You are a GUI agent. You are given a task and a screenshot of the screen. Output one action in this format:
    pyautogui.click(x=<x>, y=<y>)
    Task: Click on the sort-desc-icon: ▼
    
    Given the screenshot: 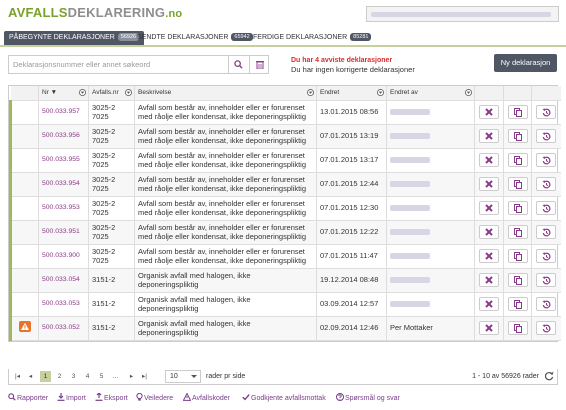 What is the action you would take?
    pyautogui.click(x=54, y=93)
    